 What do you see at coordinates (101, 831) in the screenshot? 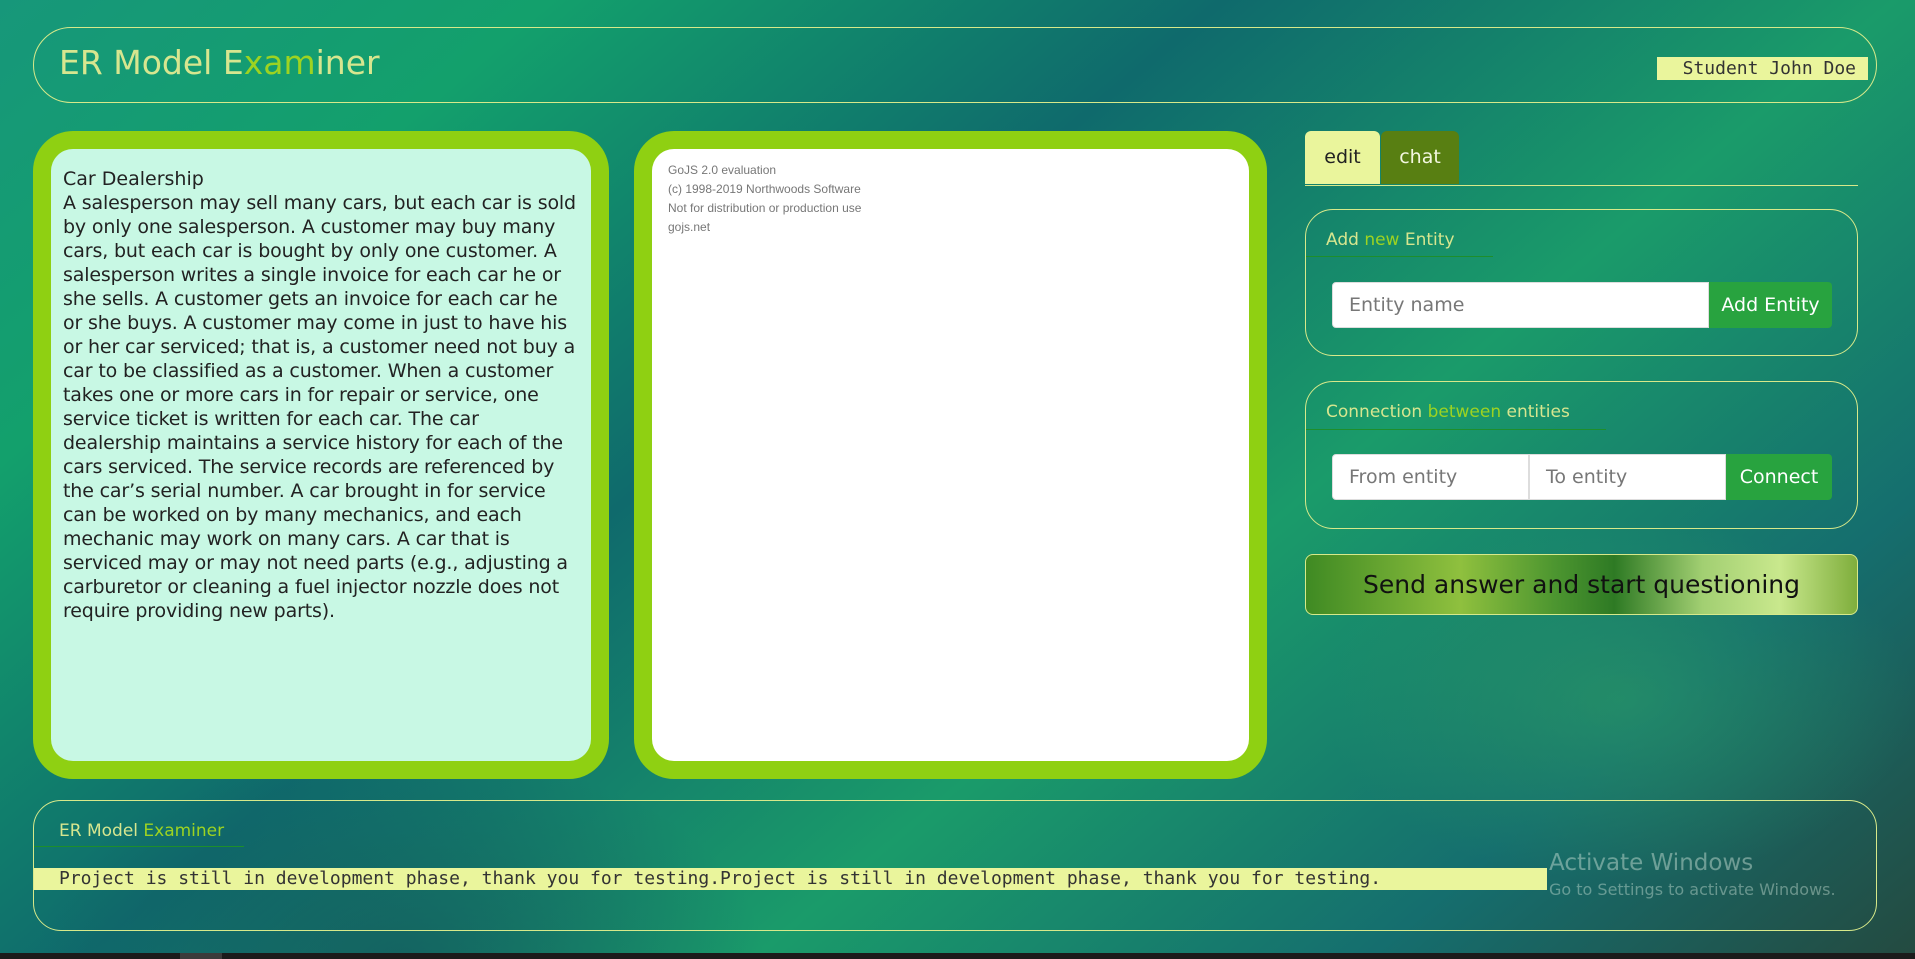
I see `footer-title-part-1: ER Model` at bounding box center [101, 831].